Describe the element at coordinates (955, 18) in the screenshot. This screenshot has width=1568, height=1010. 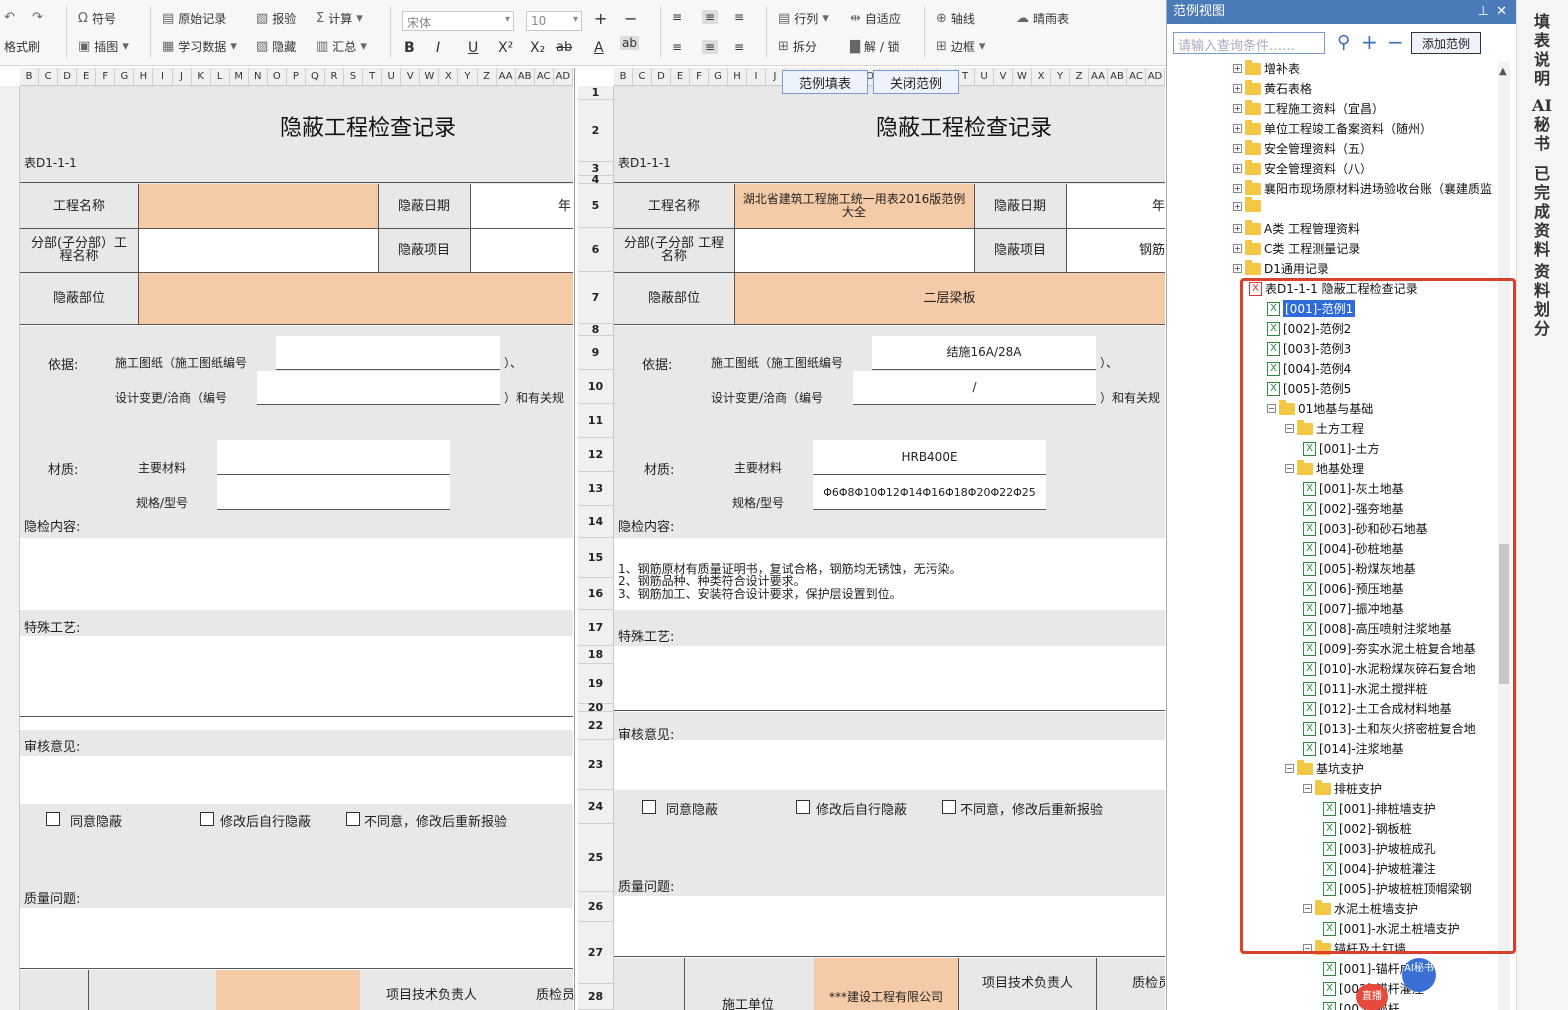
I see `axis-button: ⊕ 轴线` at that location.